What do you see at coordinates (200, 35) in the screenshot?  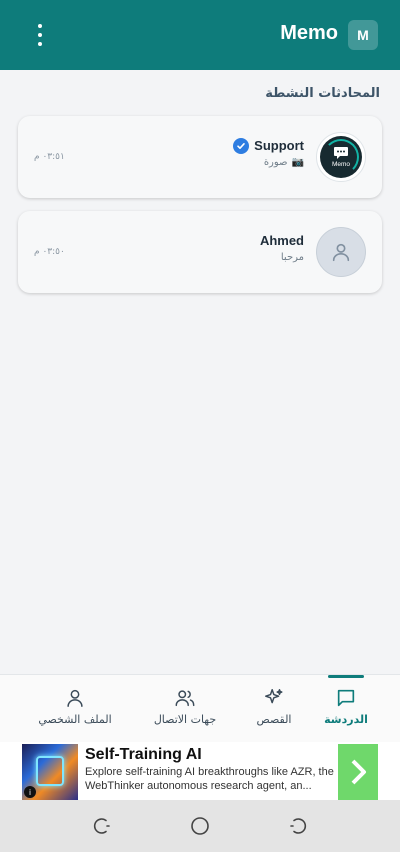 I see `app-header: Memo M` at bounding box center [200, 35].